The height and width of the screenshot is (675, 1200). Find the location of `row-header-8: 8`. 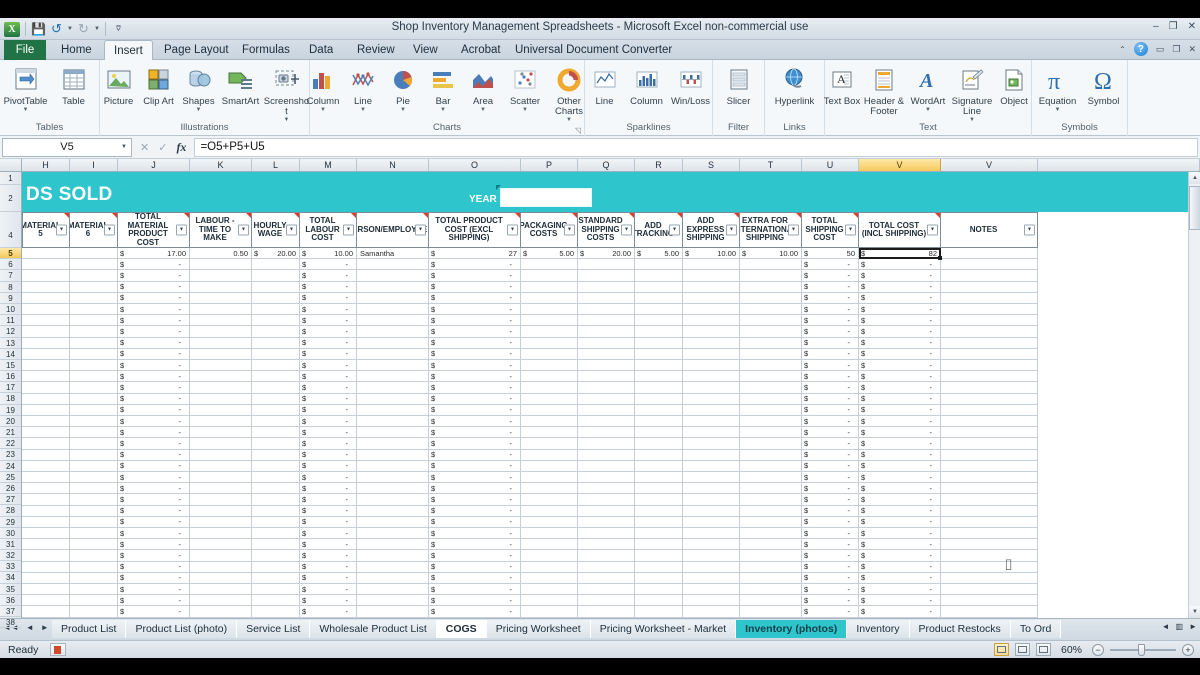

row-header-8: 8 is located at coordinates (10, 287).